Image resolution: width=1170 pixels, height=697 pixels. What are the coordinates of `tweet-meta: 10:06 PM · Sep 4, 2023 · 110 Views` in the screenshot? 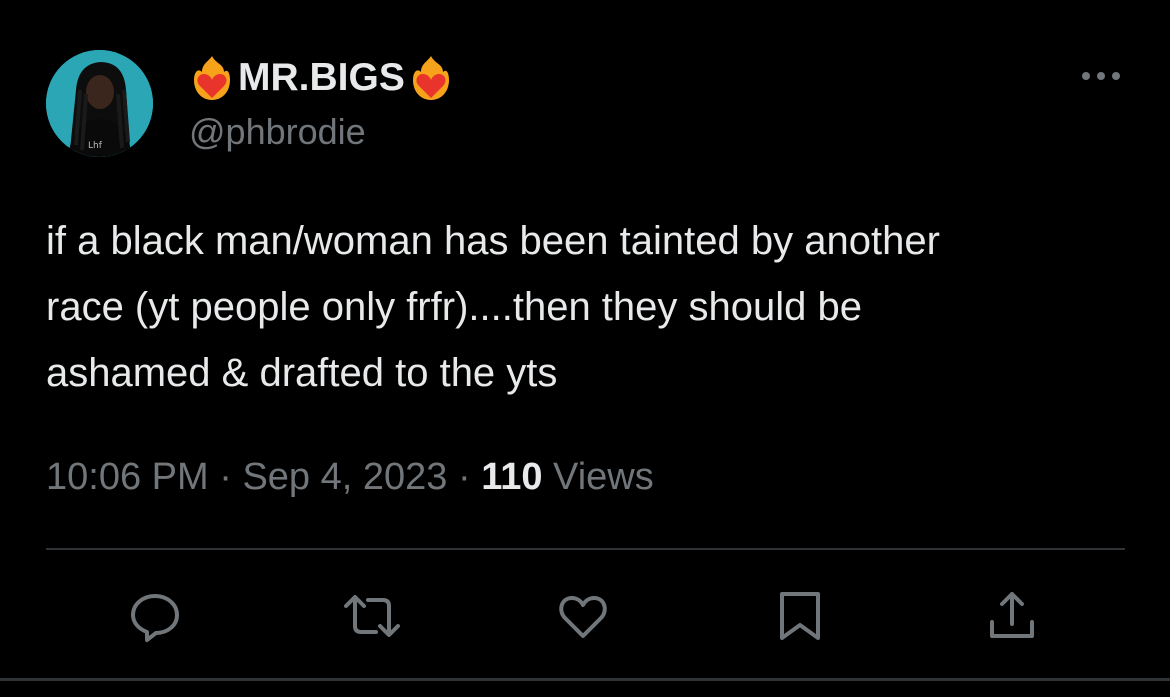 It's located at (350, 477).